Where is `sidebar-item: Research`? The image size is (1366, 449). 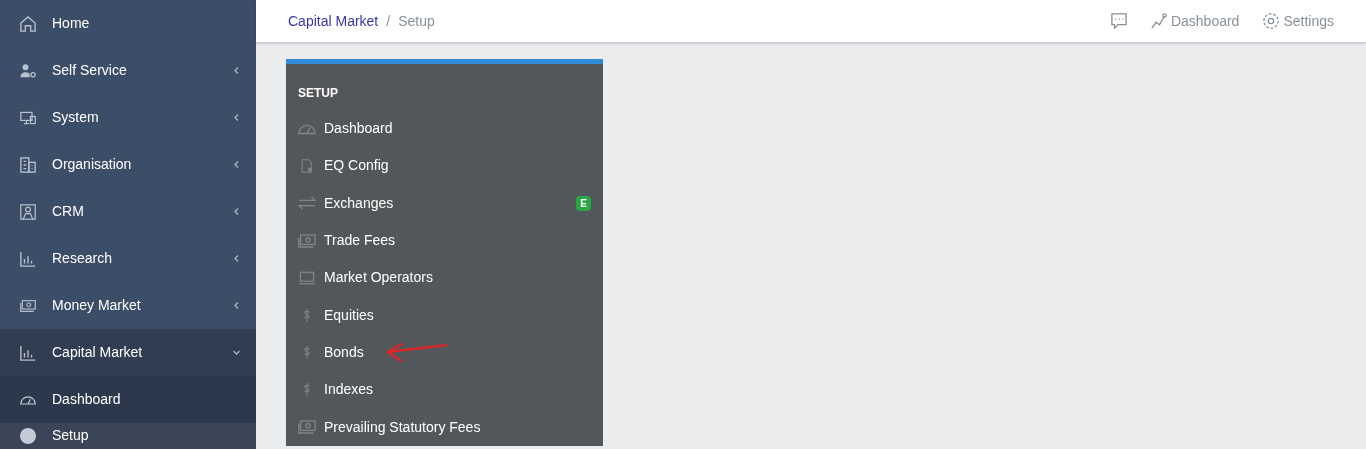 sidebar-item: Research is located at coordinates (128, 258).